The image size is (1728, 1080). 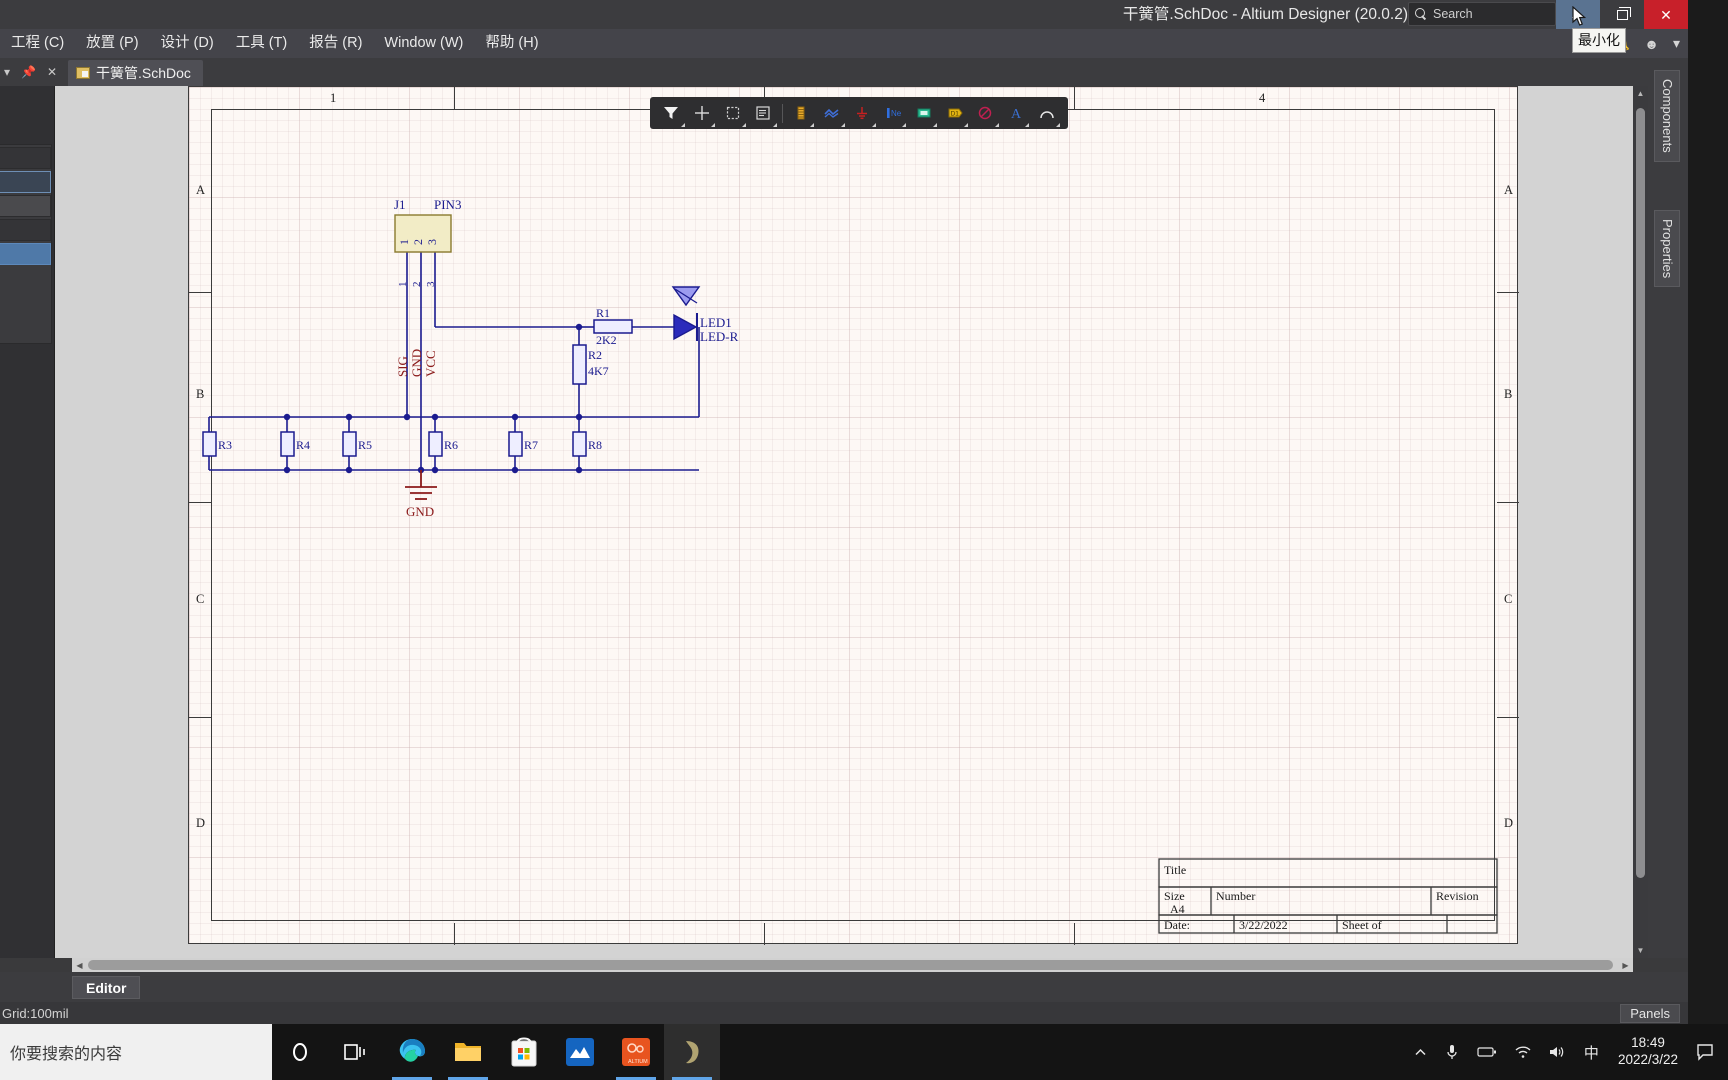 What do you see at coordinates (923, 113) in the screenshot?
I see `port-icon` at bounding box center [923, 113].